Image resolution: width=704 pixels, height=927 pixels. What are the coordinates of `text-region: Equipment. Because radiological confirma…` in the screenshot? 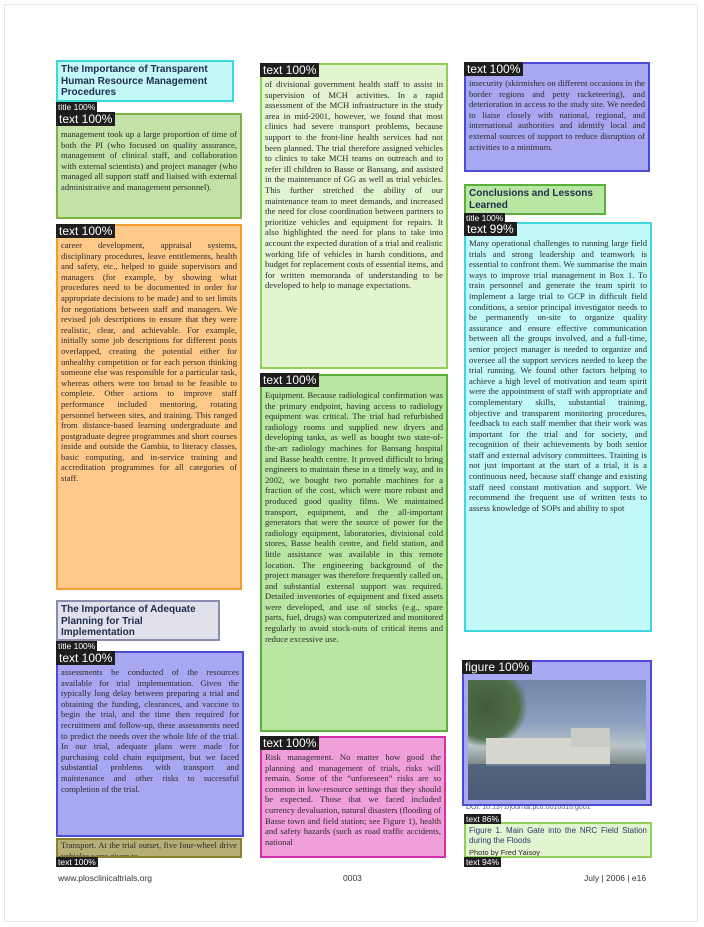 It's located at (354, 553).